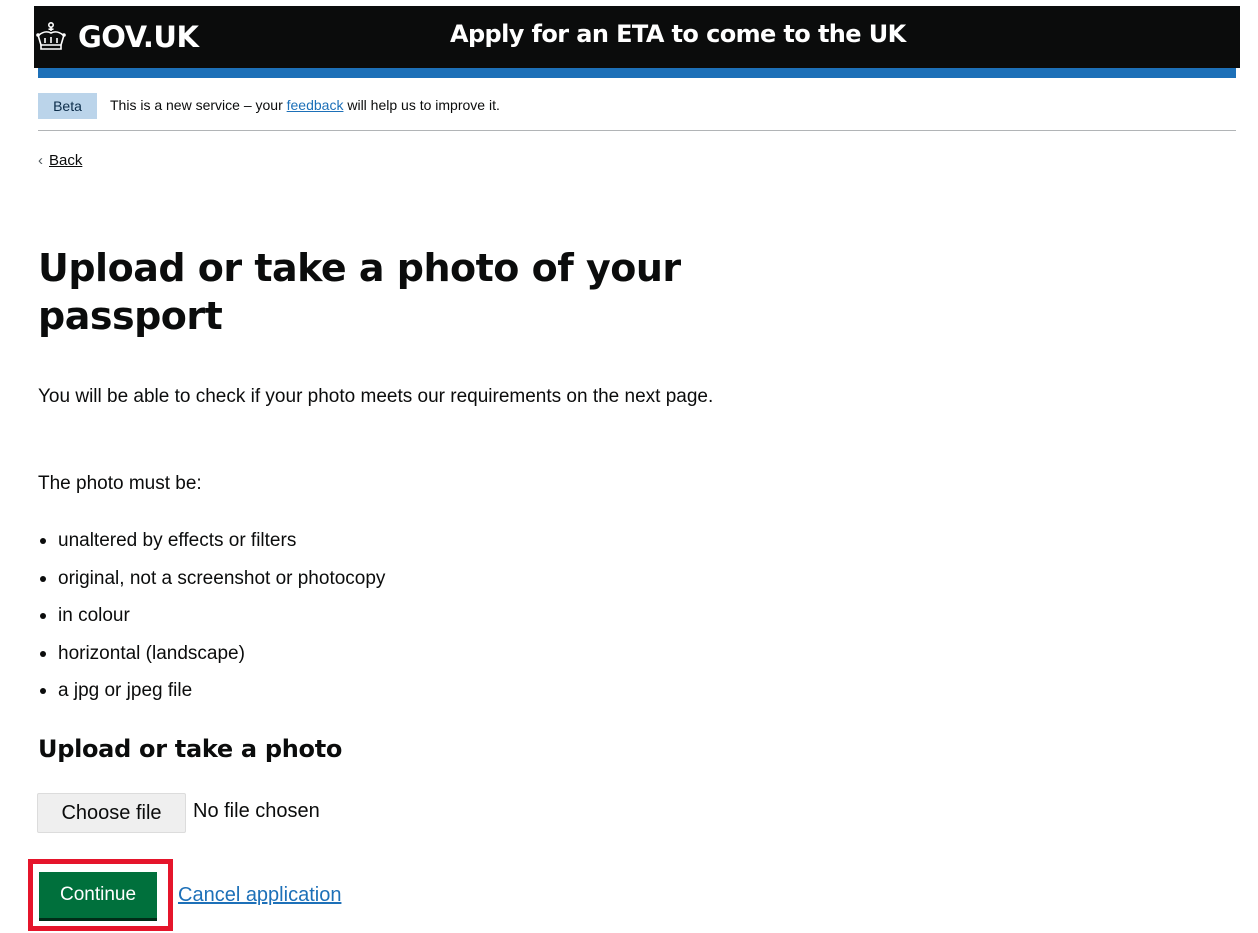 Image resolution: width=1258 pixels, height=933 pixels. What do you see at coordinates (259, 895) in the screenshot?
I see `cancel-application-link: Cancel application` at bounding box center [259, 895].